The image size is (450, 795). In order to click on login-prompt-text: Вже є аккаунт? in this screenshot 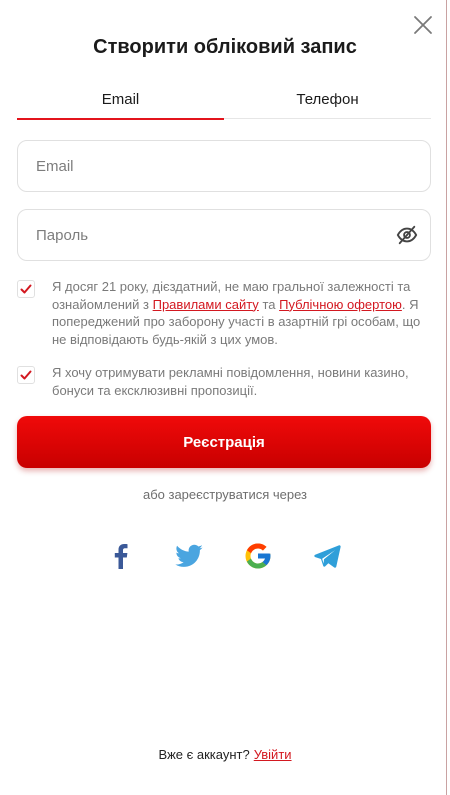, I will do `click(204, 754)`.